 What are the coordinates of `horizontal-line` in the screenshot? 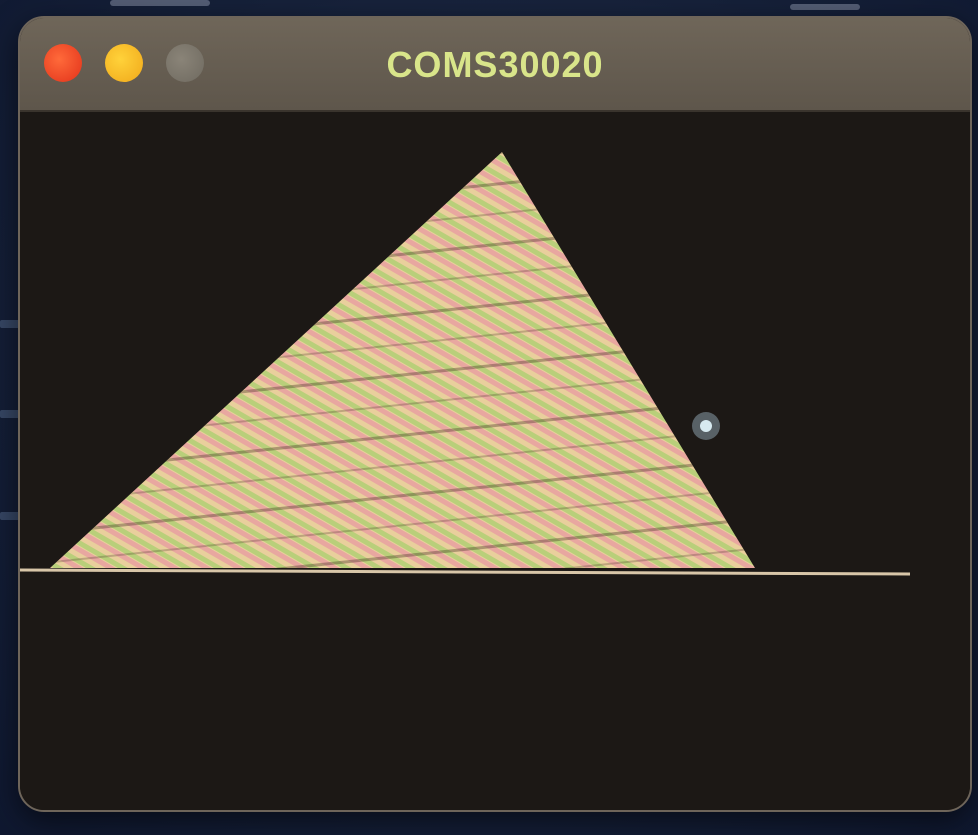 It's located at (465, 572).